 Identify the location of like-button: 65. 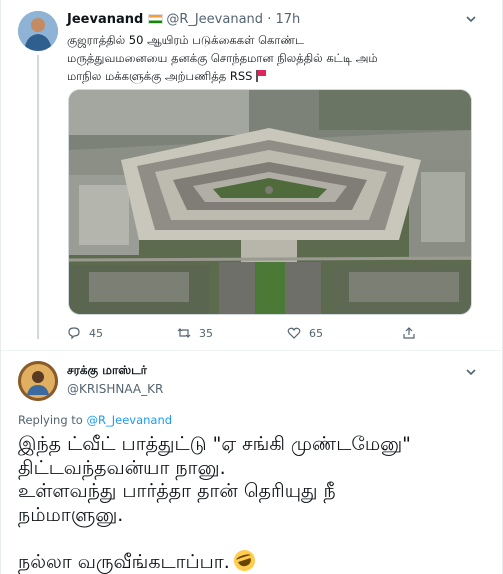
(305, 333).